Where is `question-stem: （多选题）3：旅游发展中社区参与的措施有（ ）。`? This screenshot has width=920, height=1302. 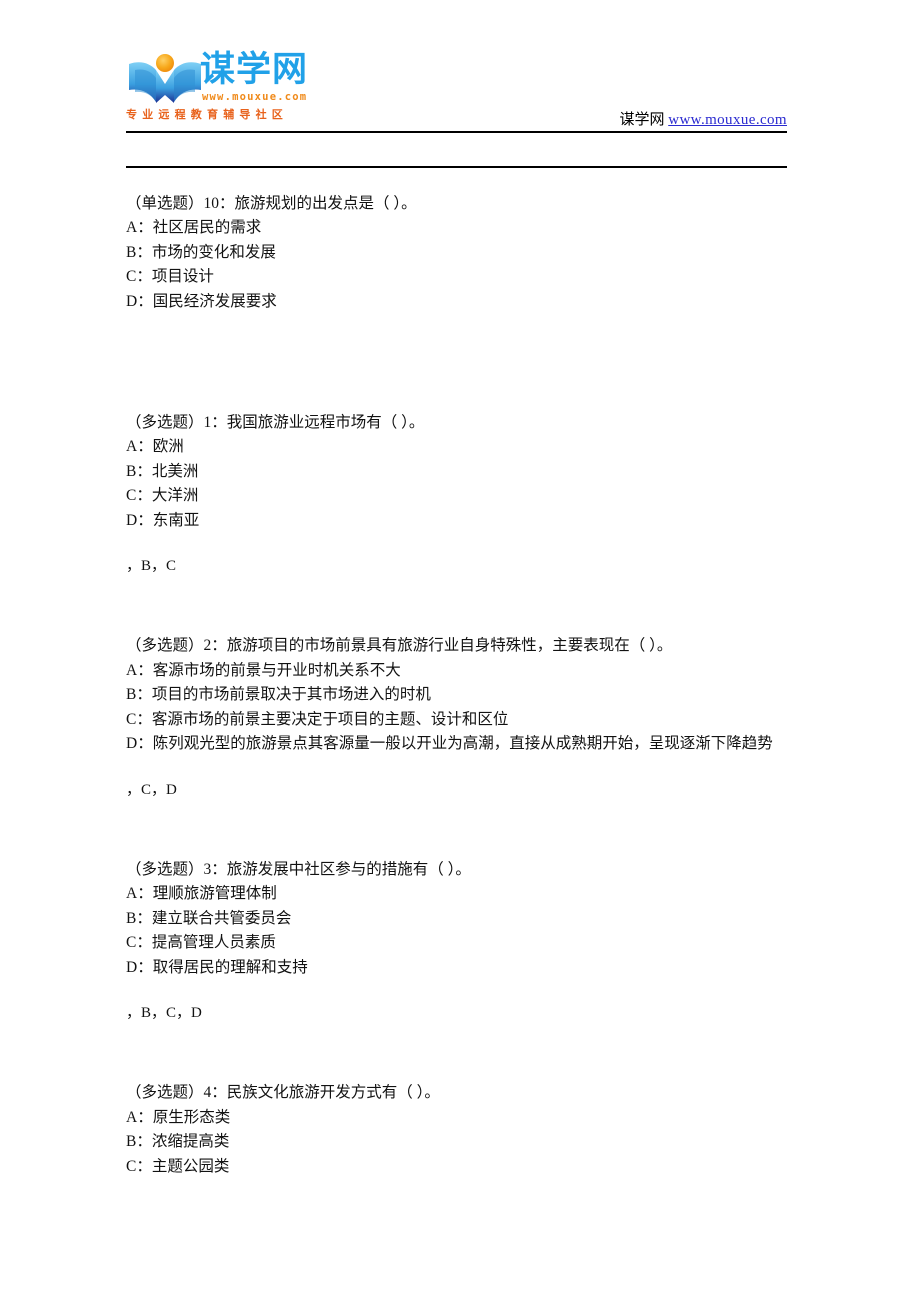
question-stem: （多选题）3：旅游发展中社区参与的措施有（ ）。 is located at coordinates (298, 869).